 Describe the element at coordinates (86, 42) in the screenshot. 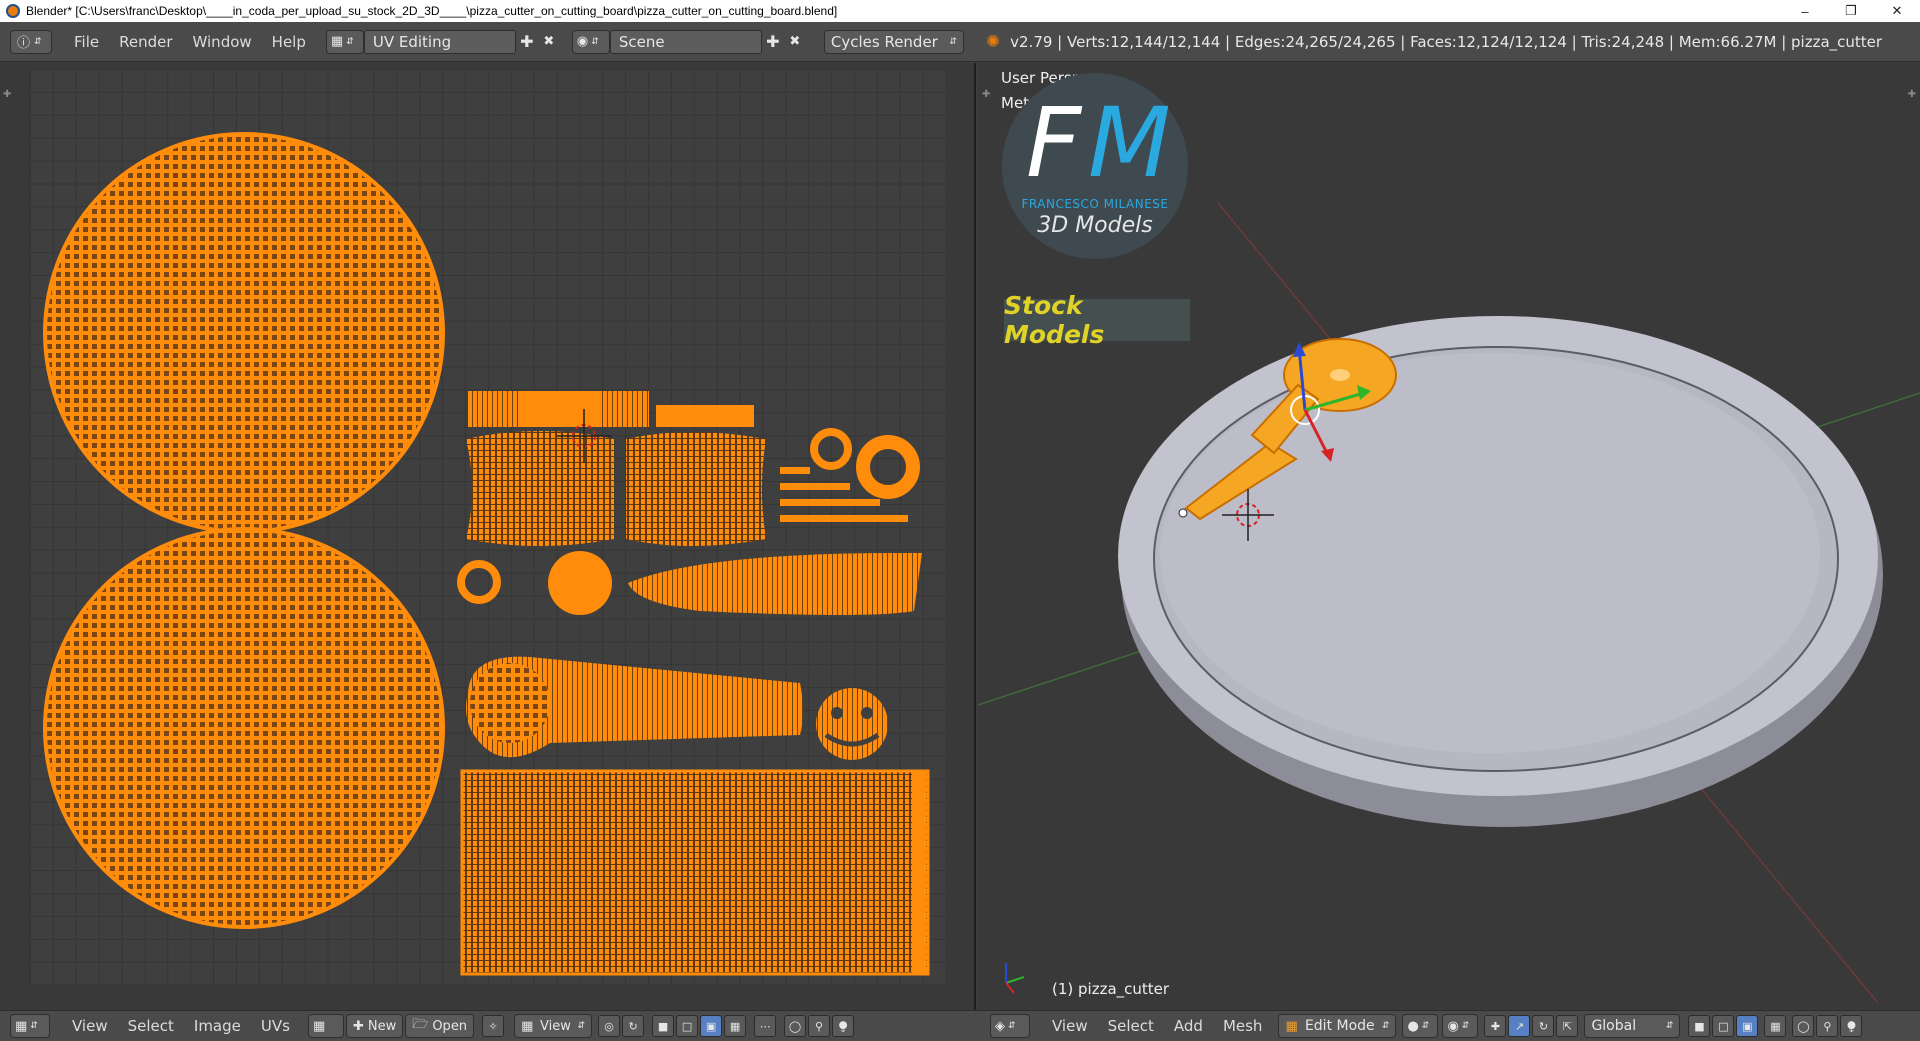

I see `menu-file: File` at that location.